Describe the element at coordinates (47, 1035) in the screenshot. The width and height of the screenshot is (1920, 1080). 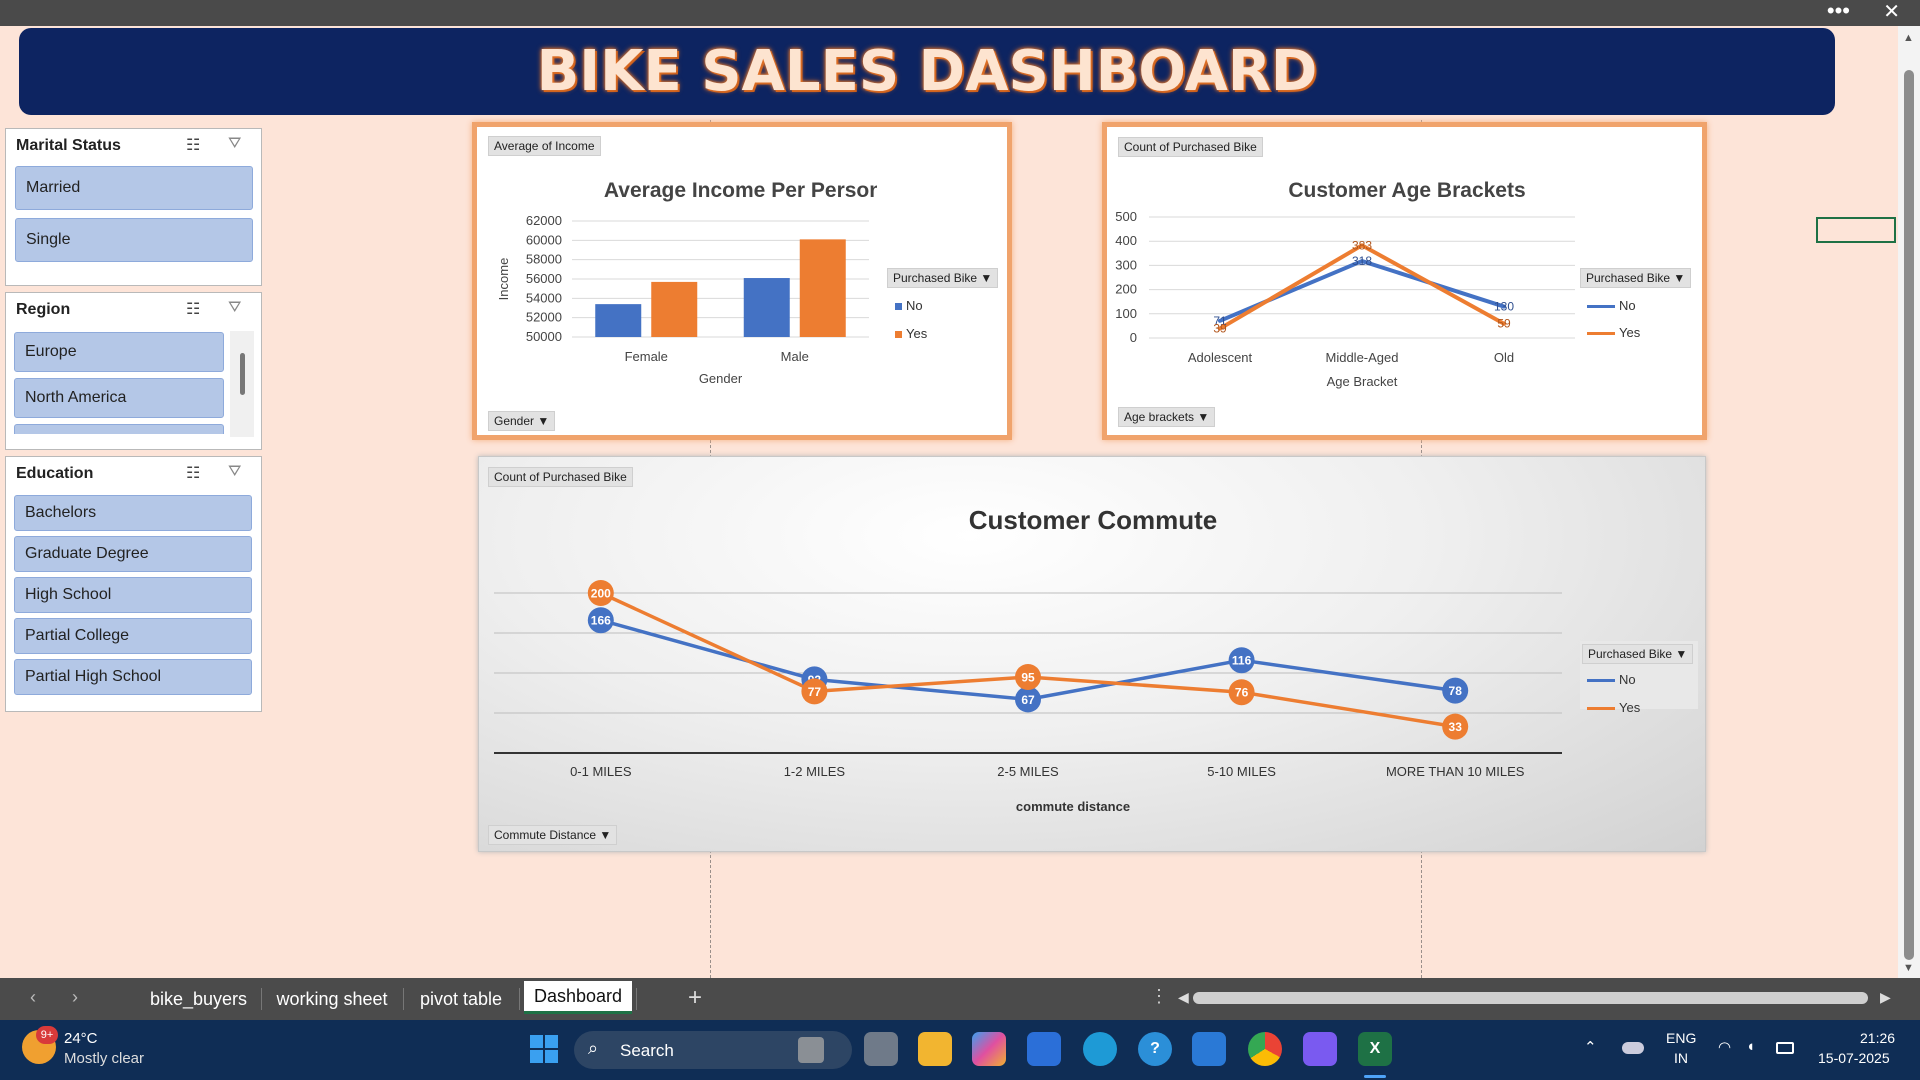
I see `weather-badge: 9+` at that location.